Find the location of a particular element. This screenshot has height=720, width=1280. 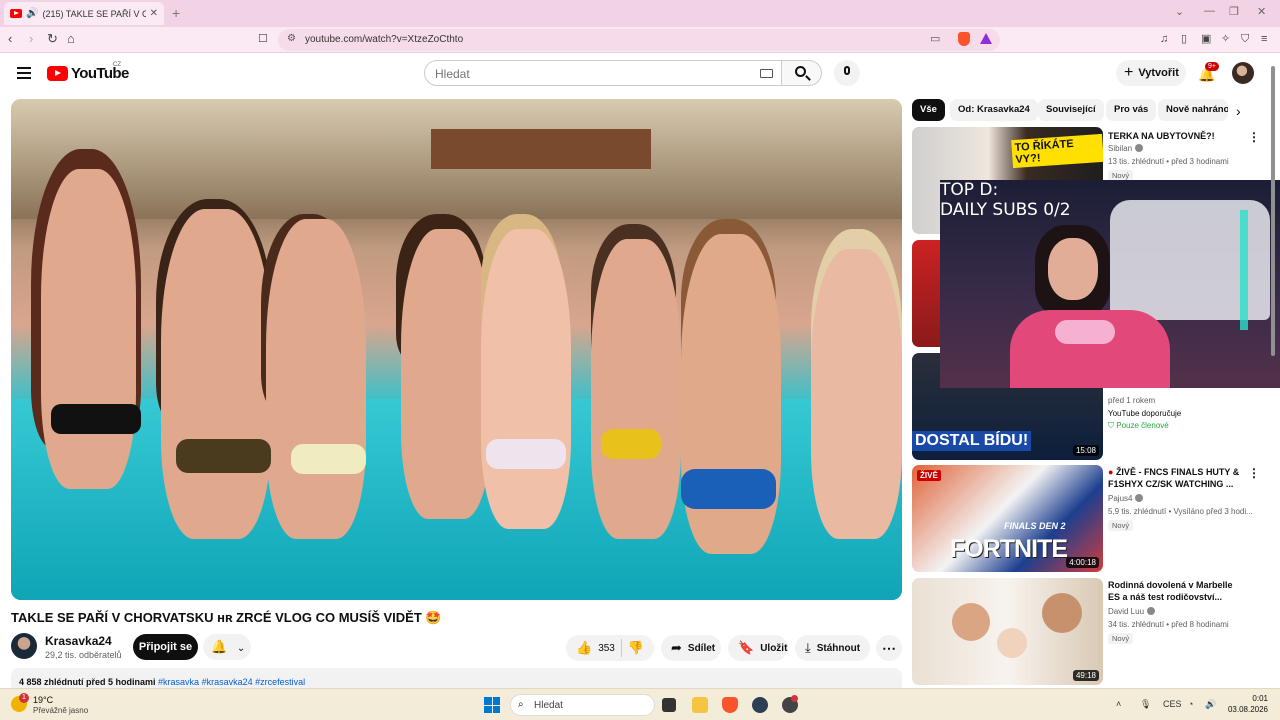

task-view-icon is located at coordinates (669, 705).